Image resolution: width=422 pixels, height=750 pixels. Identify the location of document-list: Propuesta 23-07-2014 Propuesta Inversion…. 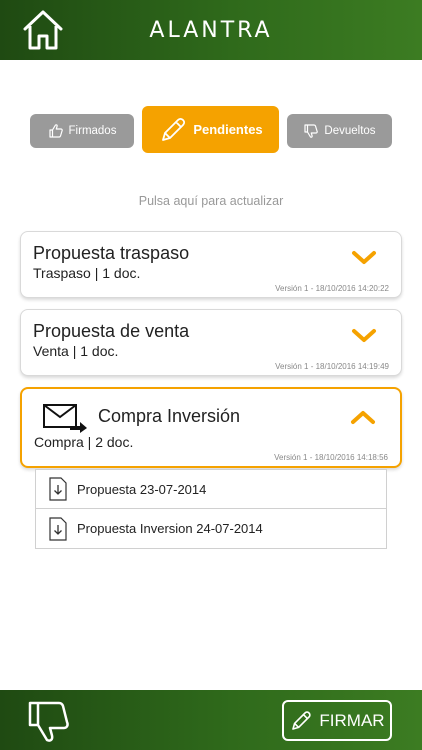
(211, 509).